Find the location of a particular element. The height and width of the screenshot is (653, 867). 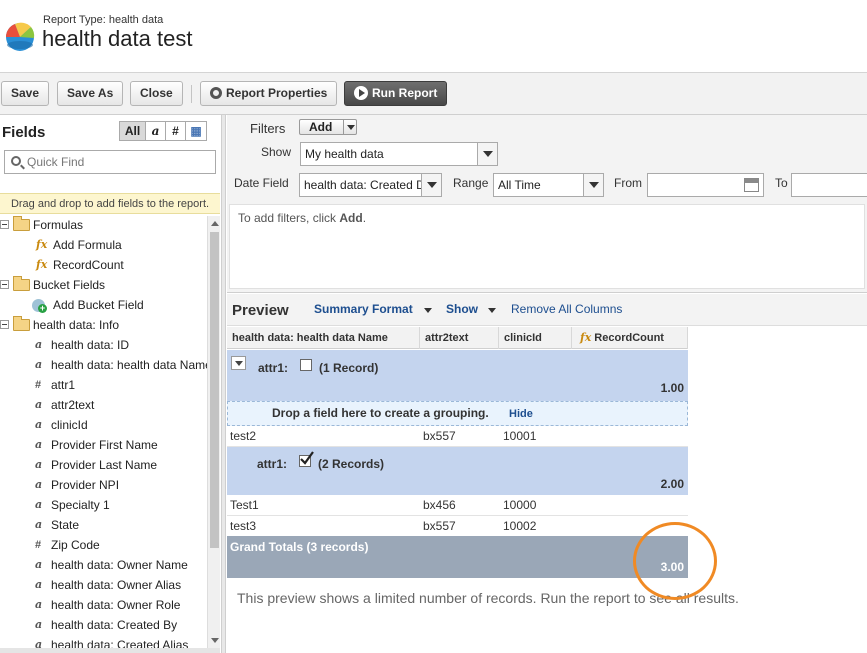

scroll-up-icon is located at coordinates (215, 223).